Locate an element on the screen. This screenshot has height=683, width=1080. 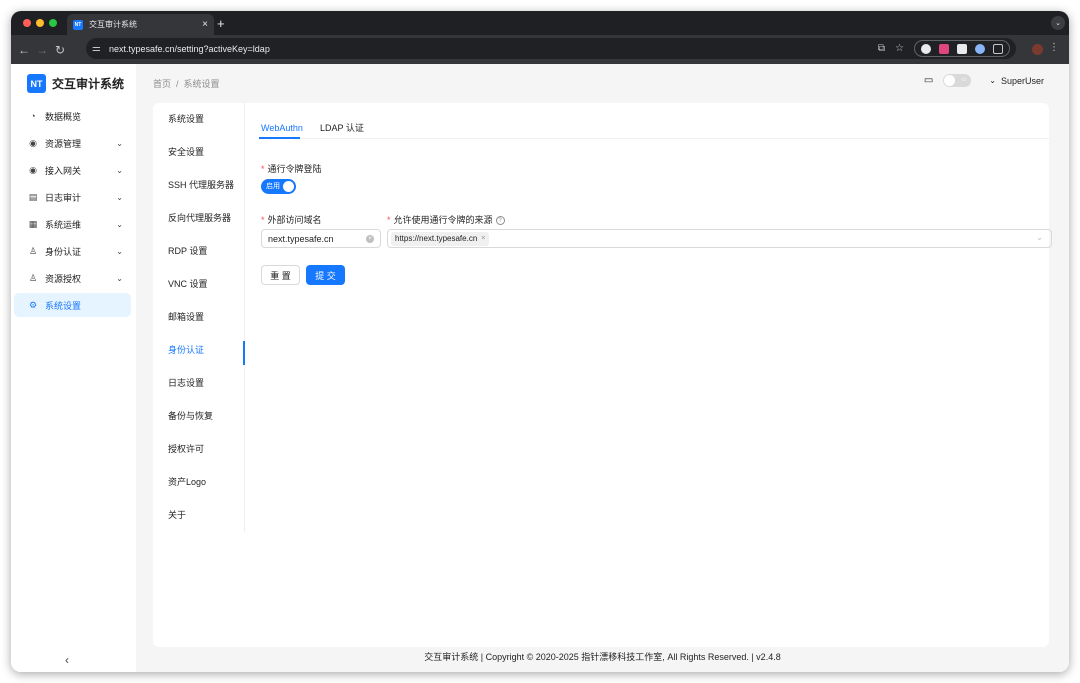
passkey-login-switch: 启用 is located at coordinates (278, 186).